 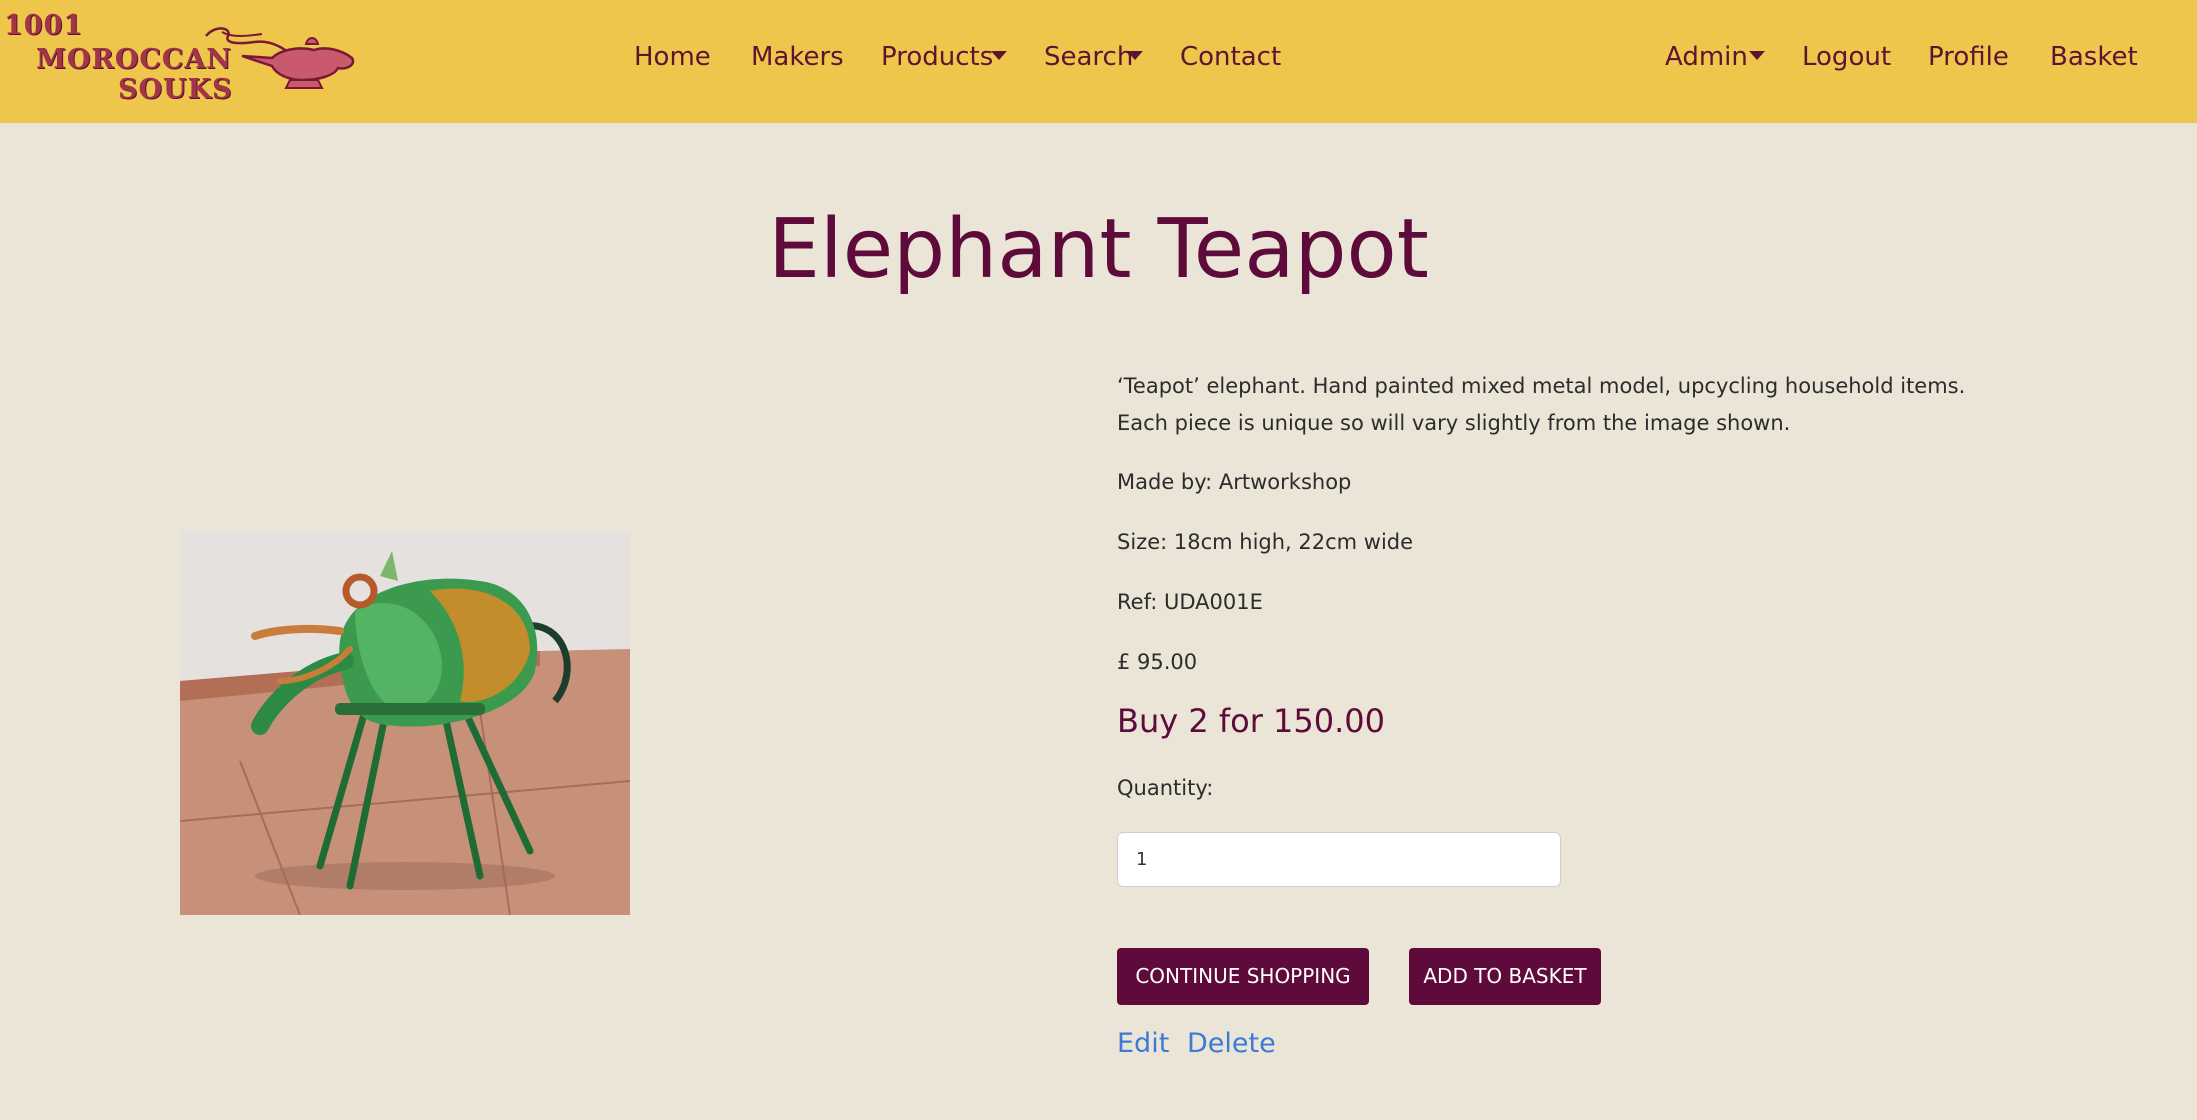 I want to click on logo-text-line1: 1001, so click(x=44, y=25).